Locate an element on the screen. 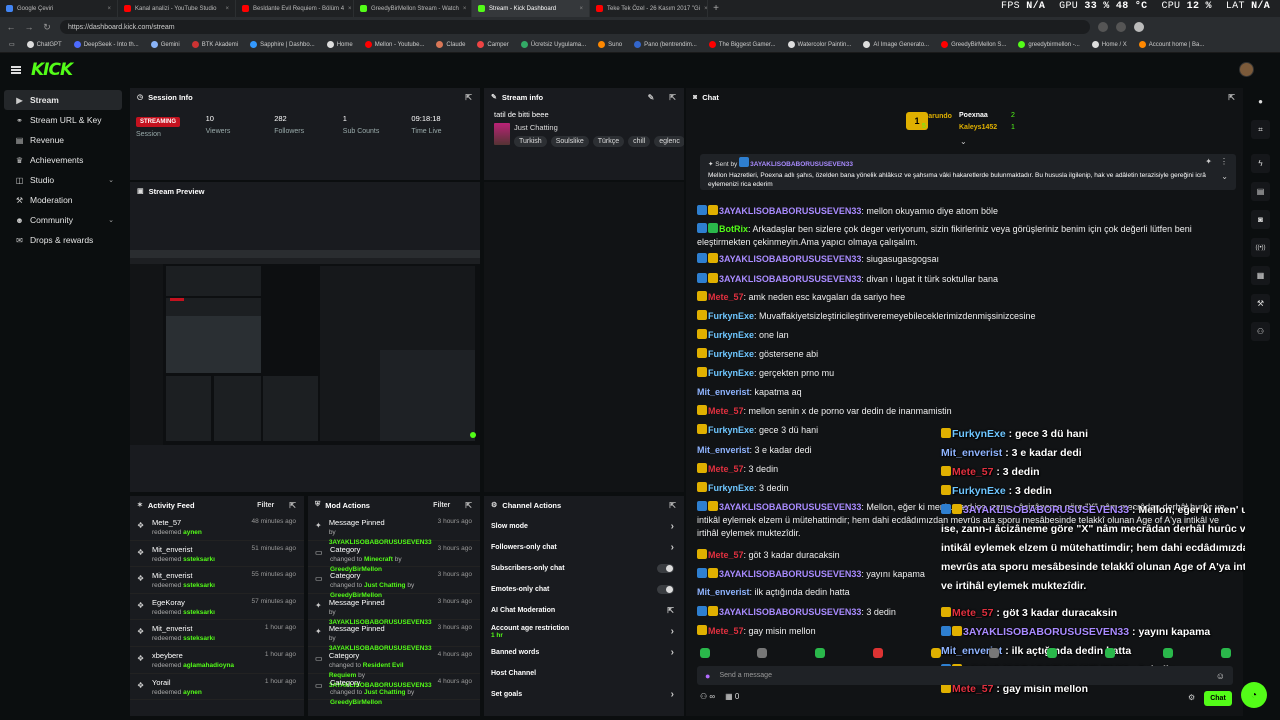 The width and height of the screenshot is (1280, 720). tag-chip: eglenc is located at coordinates (669, 141).